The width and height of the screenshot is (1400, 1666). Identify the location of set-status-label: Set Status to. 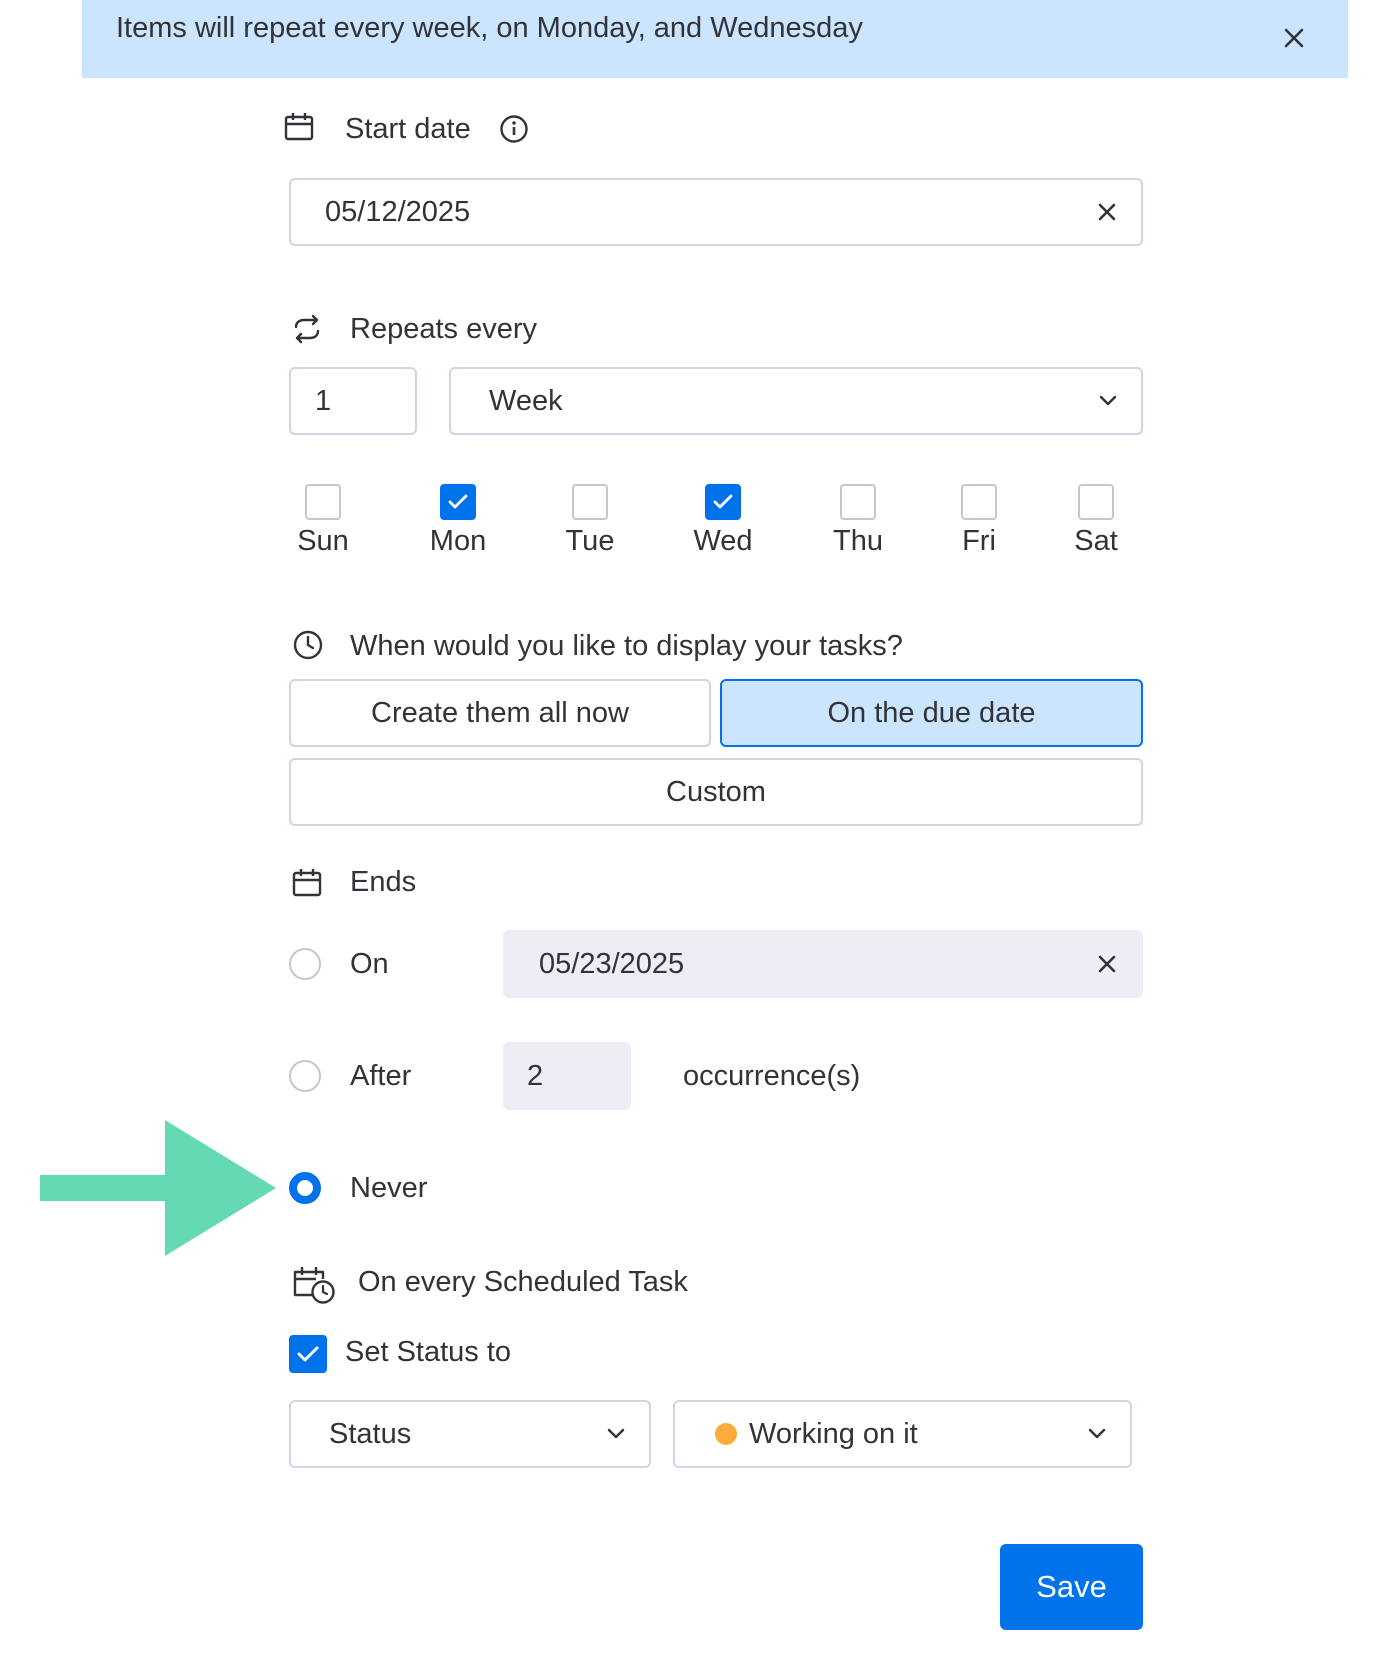
(428, 1352).